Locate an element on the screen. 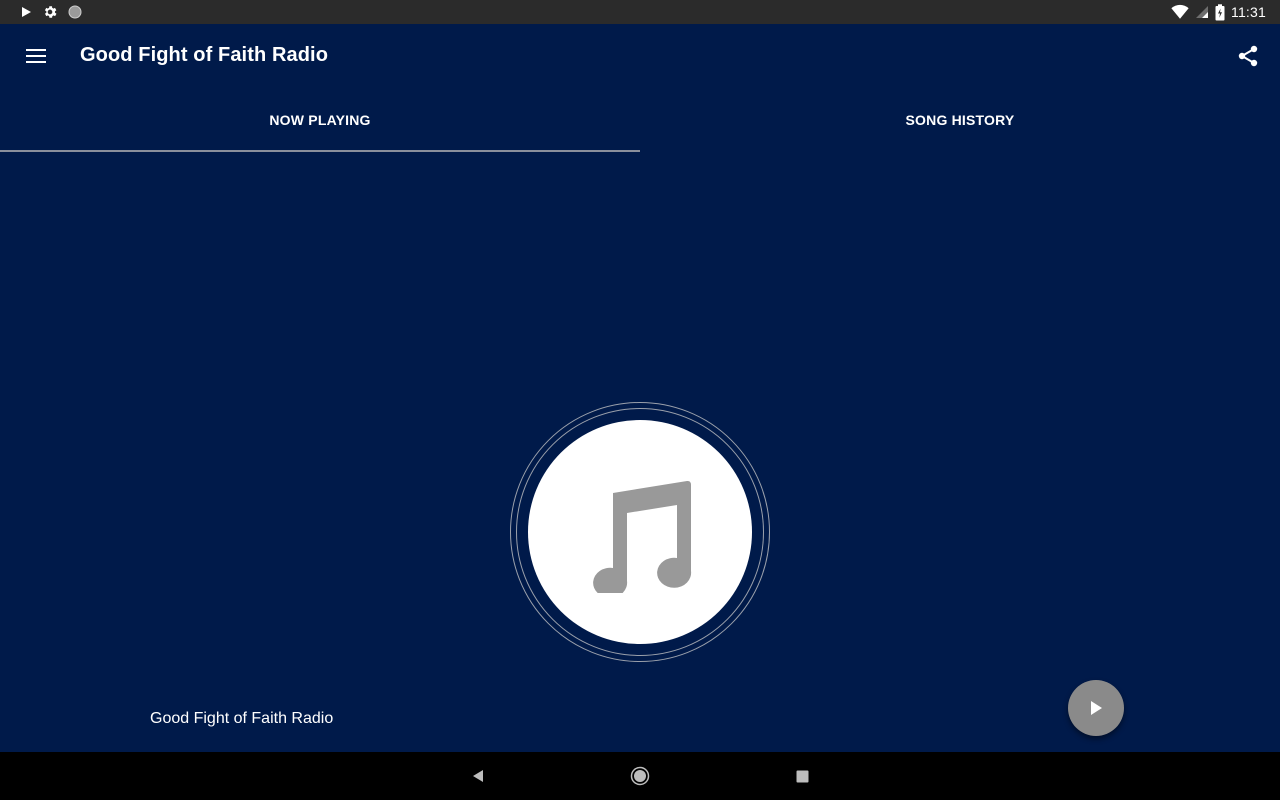 The image size is (1280, 800). artwork-disc is located at coordinates (640, 532).